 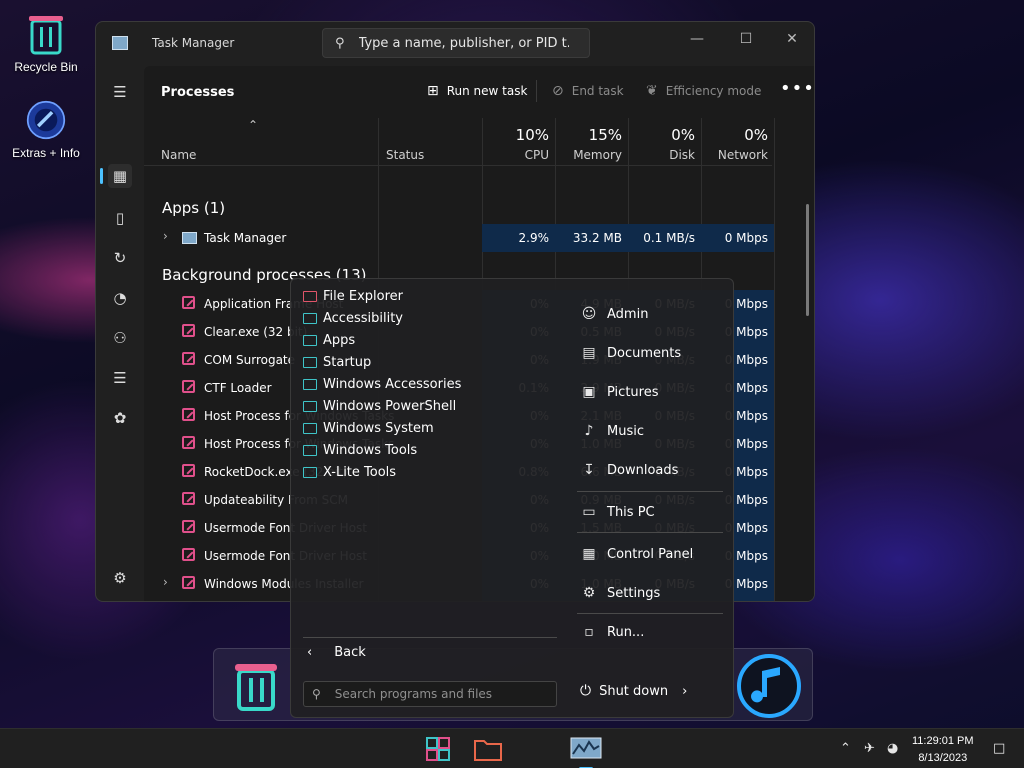 I want to click on nav-performance-icon: ▯, so click(x=120, y=218).